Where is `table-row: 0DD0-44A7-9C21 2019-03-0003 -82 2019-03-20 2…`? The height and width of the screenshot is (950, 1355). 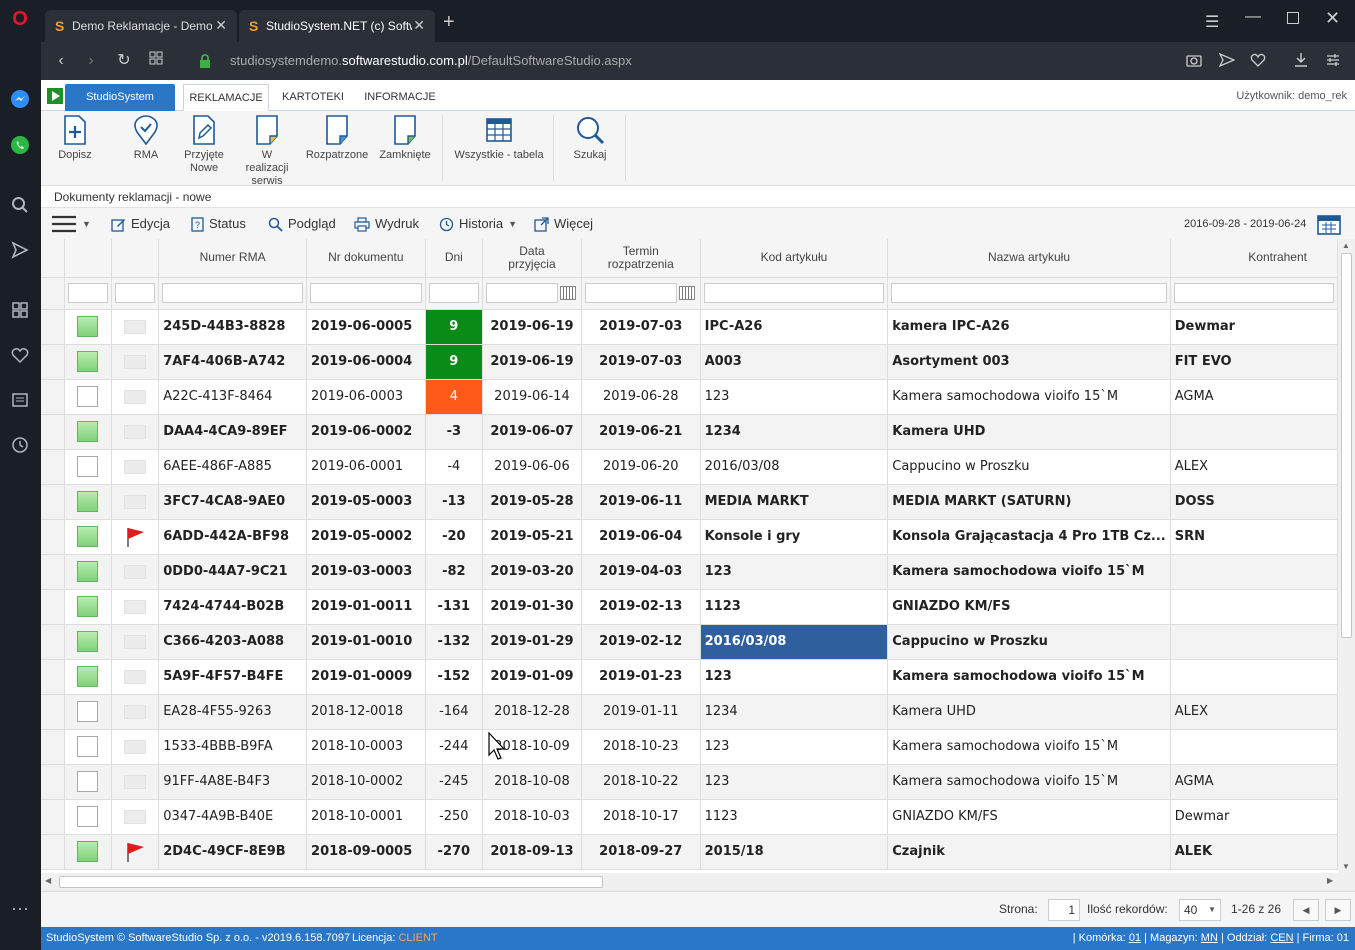 table-row: 0DD0-44A7-9C21 2019-03-0003 -82 2019-03-20 2… is located at coordinates (689, 572).